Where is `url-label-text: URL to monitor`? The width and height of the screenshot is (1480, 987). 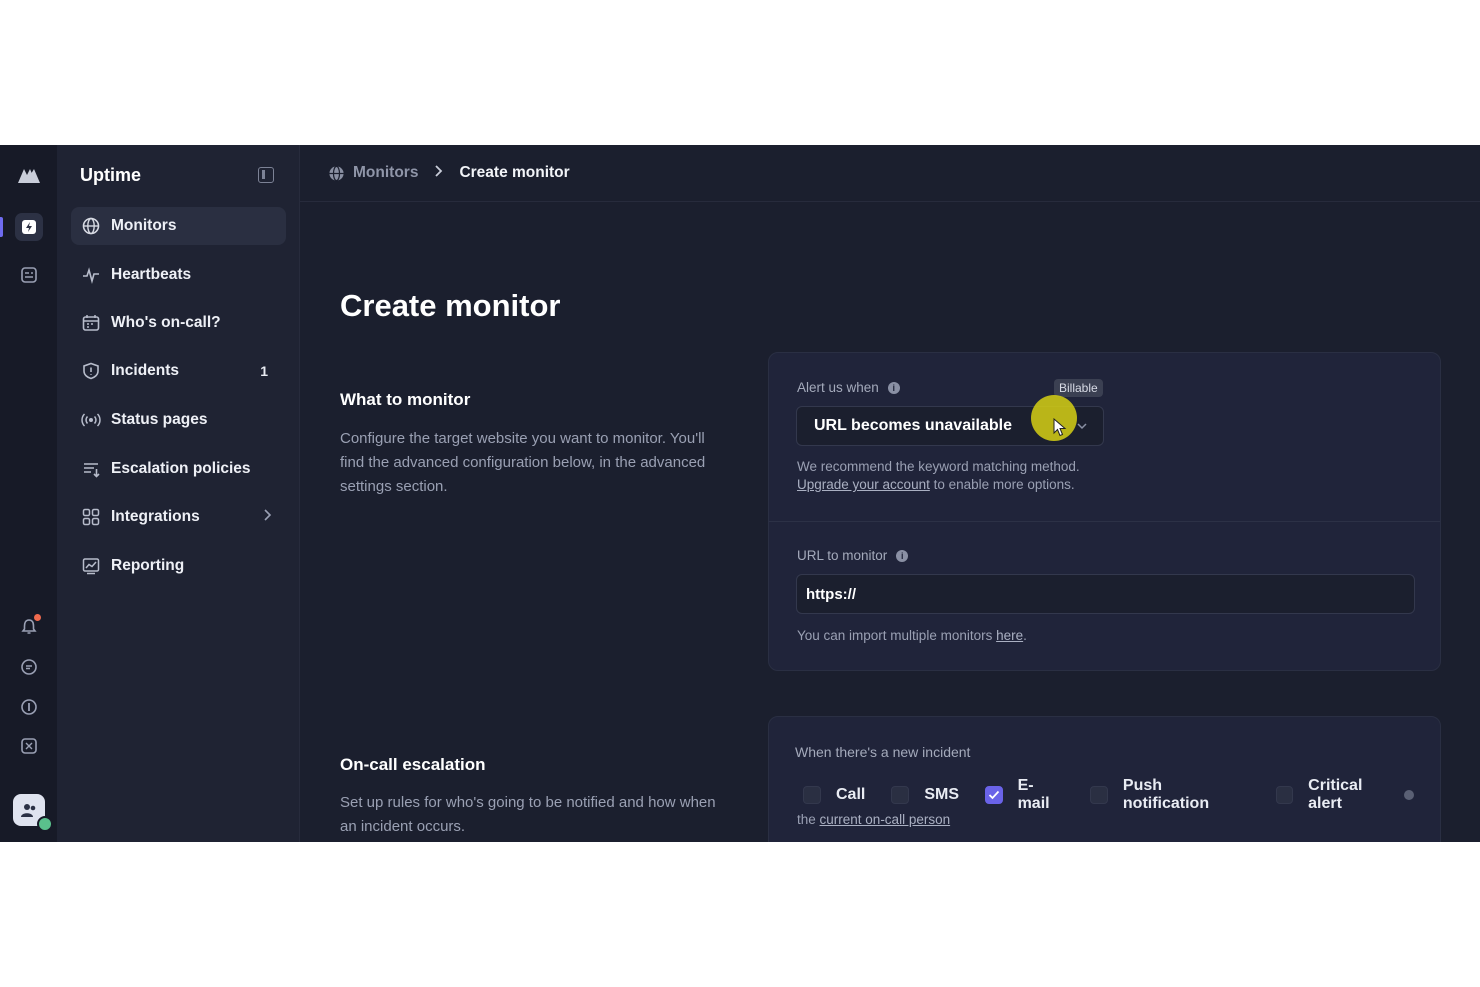
url-label-text: URL to monitor is located at coordinates (842, 555).